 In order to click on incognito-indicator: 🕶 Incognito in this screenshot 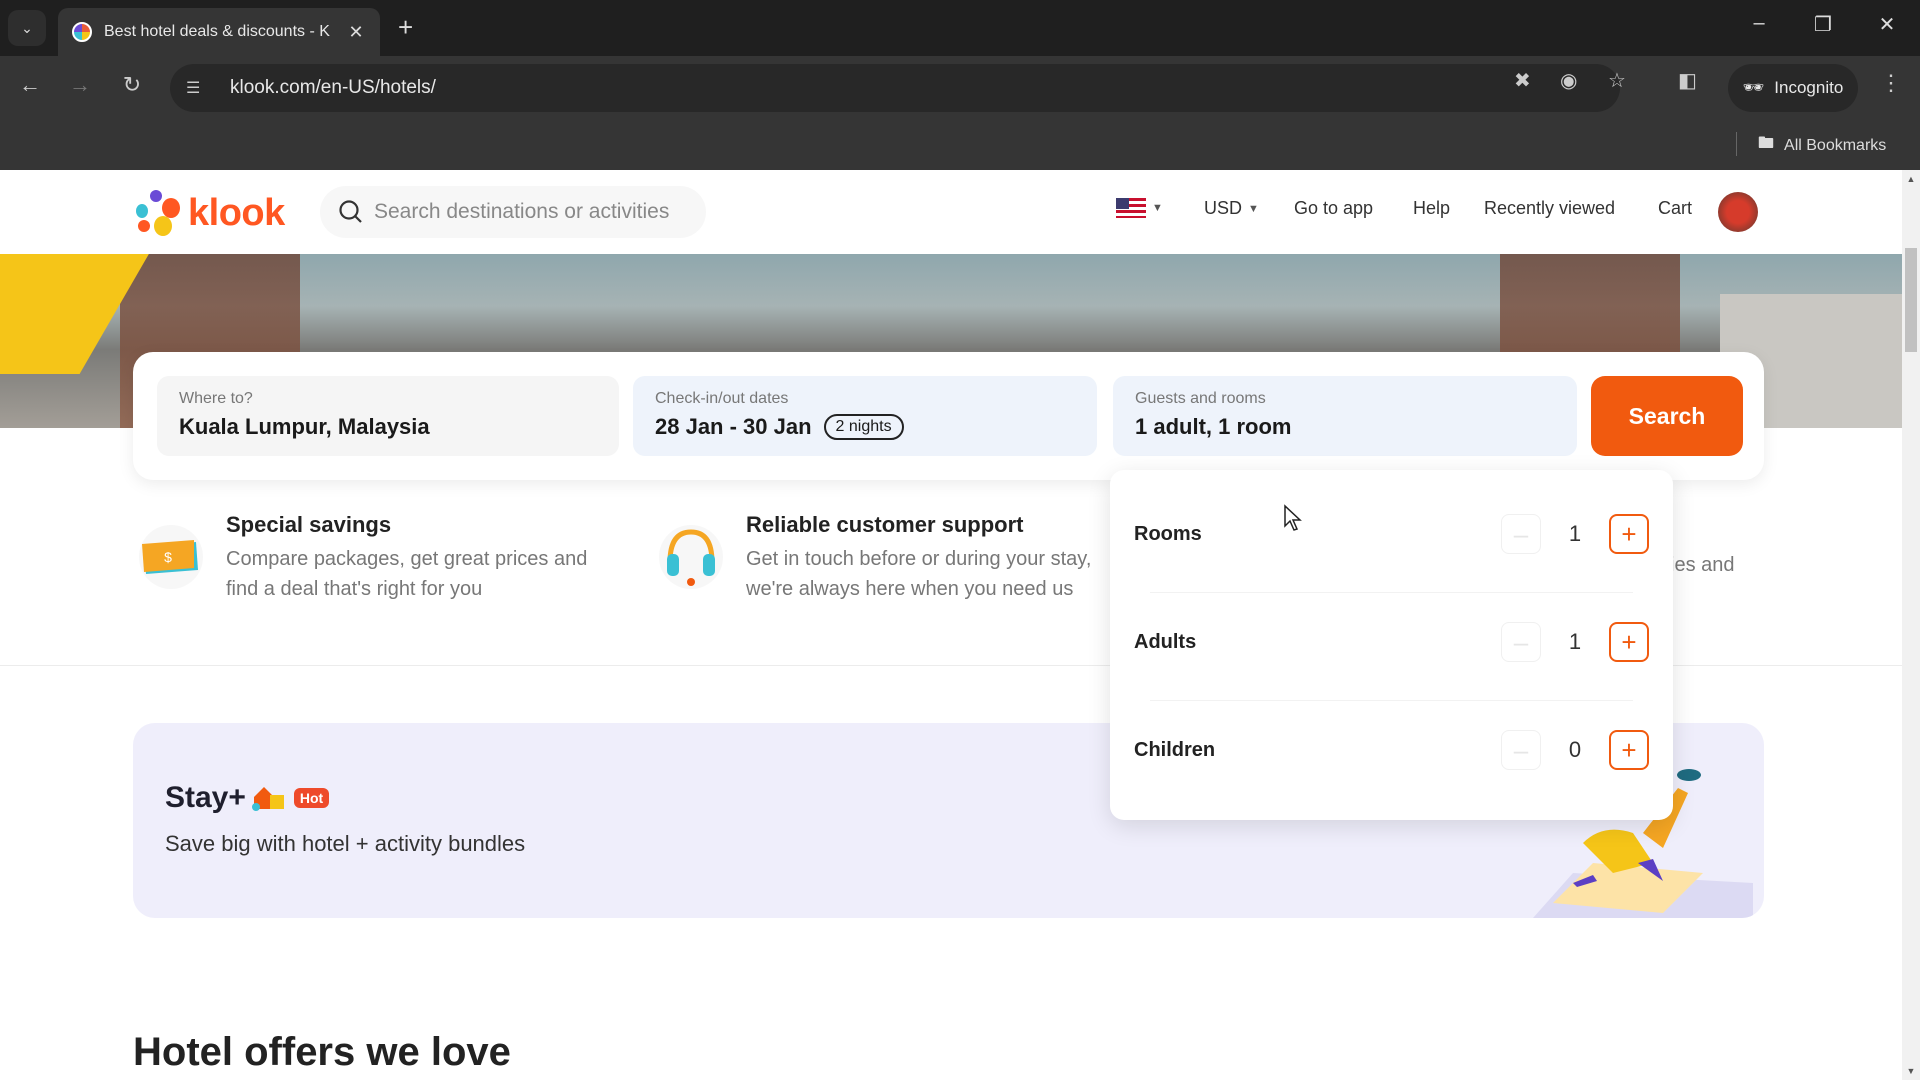, I will do `click(1793, 88)`.